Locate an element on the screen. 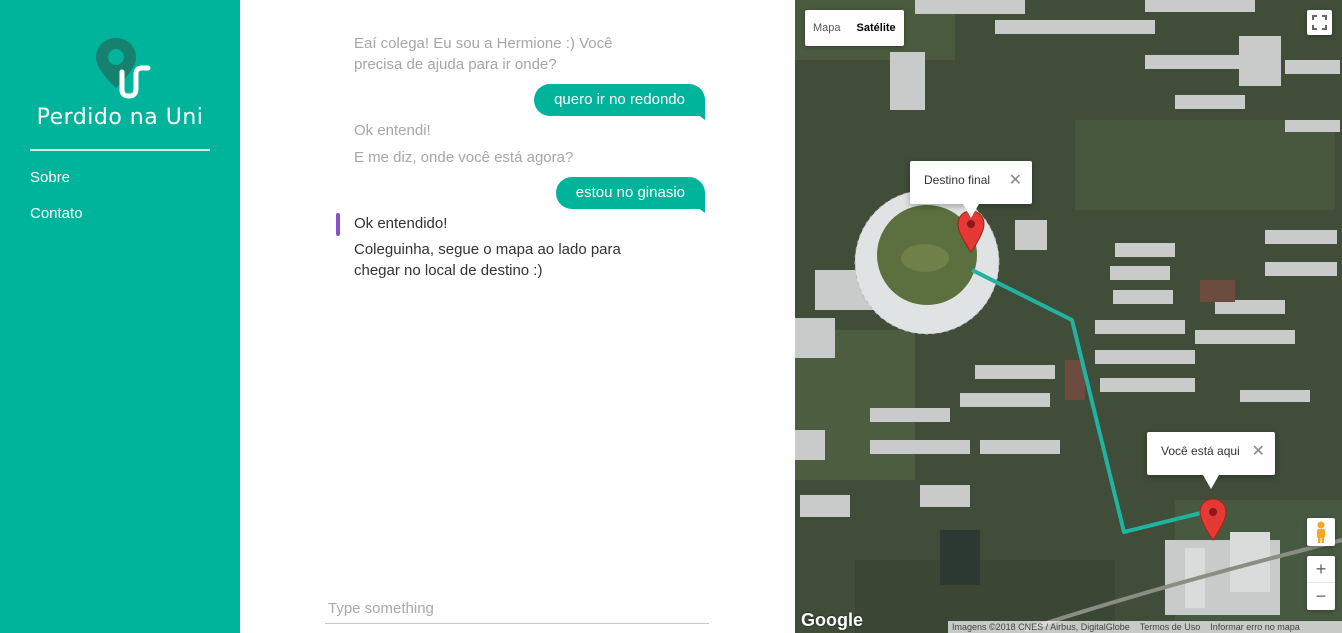  google-logo: Google is located at coordinates (832, 620).